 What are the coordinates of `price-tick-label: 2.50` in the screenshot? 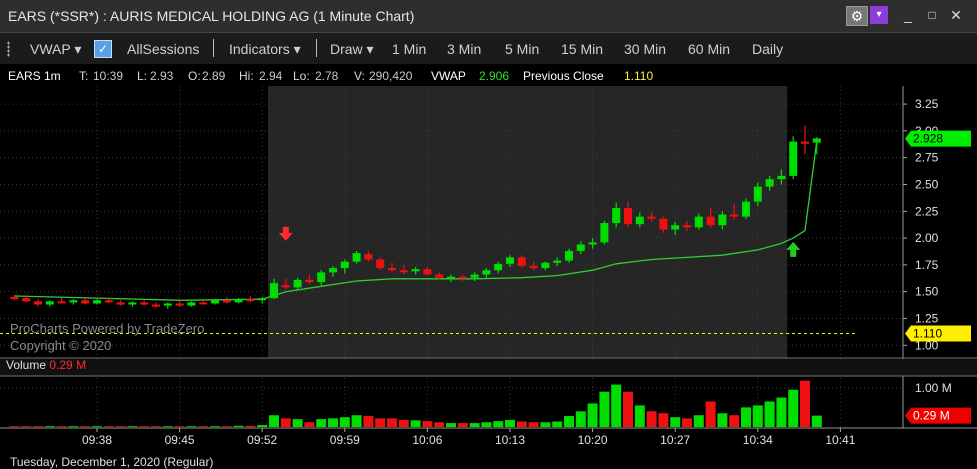 It's located at (927, 184).